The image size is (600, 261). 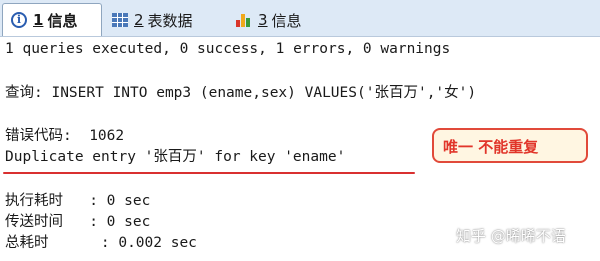 What do you see at coordinates (511, 236) in the screenshot?
I see `watermark: 知乎 @晞晞不语` at bounding box center [511, 236].